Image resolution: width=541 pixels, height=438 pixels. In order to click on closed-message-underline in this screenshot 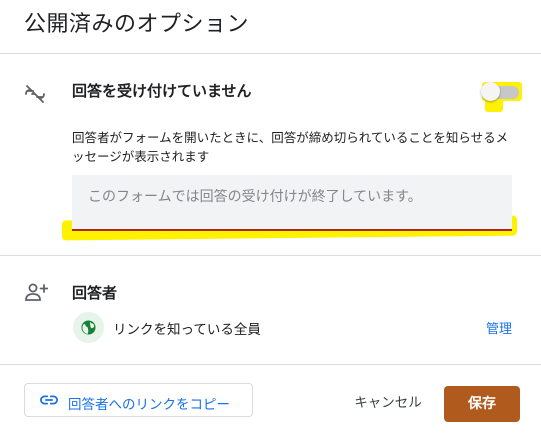, I will do `click(292, 230)`.